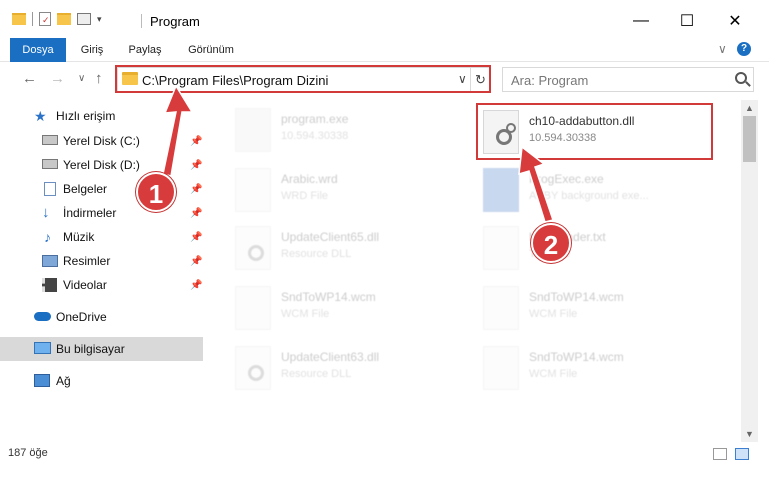  What do you see at coordinates (346, 190) in the screenshot?
I see `list-item: Arabic.wrd WRD File` at bounding box center [346, 190].